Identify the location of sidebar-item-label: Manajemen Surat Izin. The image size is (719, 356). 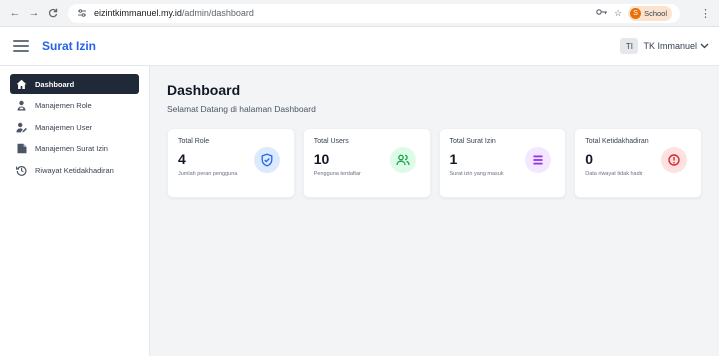
(71, 148).